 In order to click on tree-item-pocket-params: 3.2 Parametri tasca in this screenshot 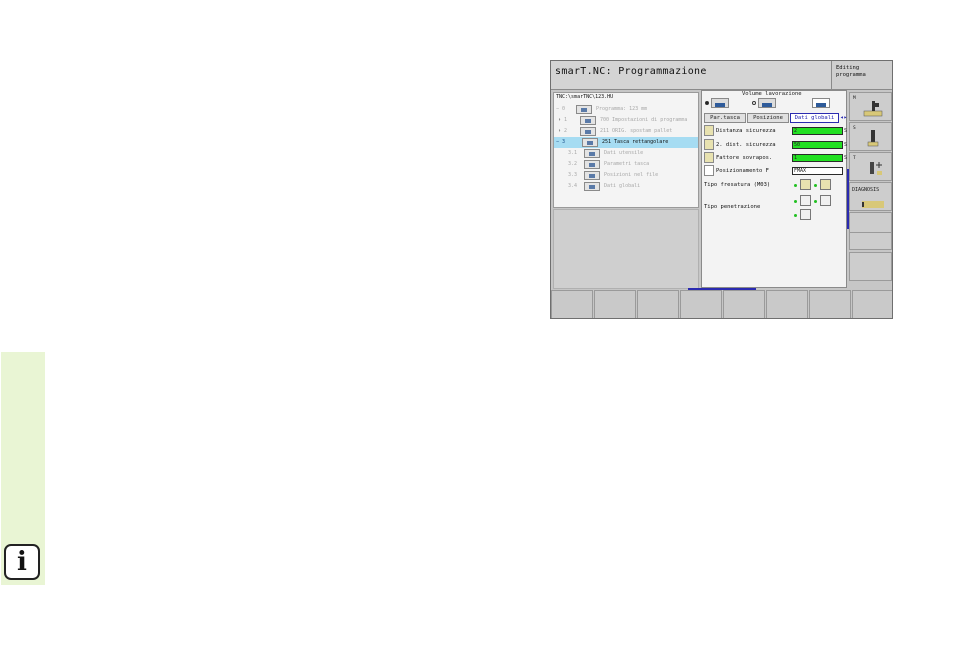, I will do `click(626, 164)`.